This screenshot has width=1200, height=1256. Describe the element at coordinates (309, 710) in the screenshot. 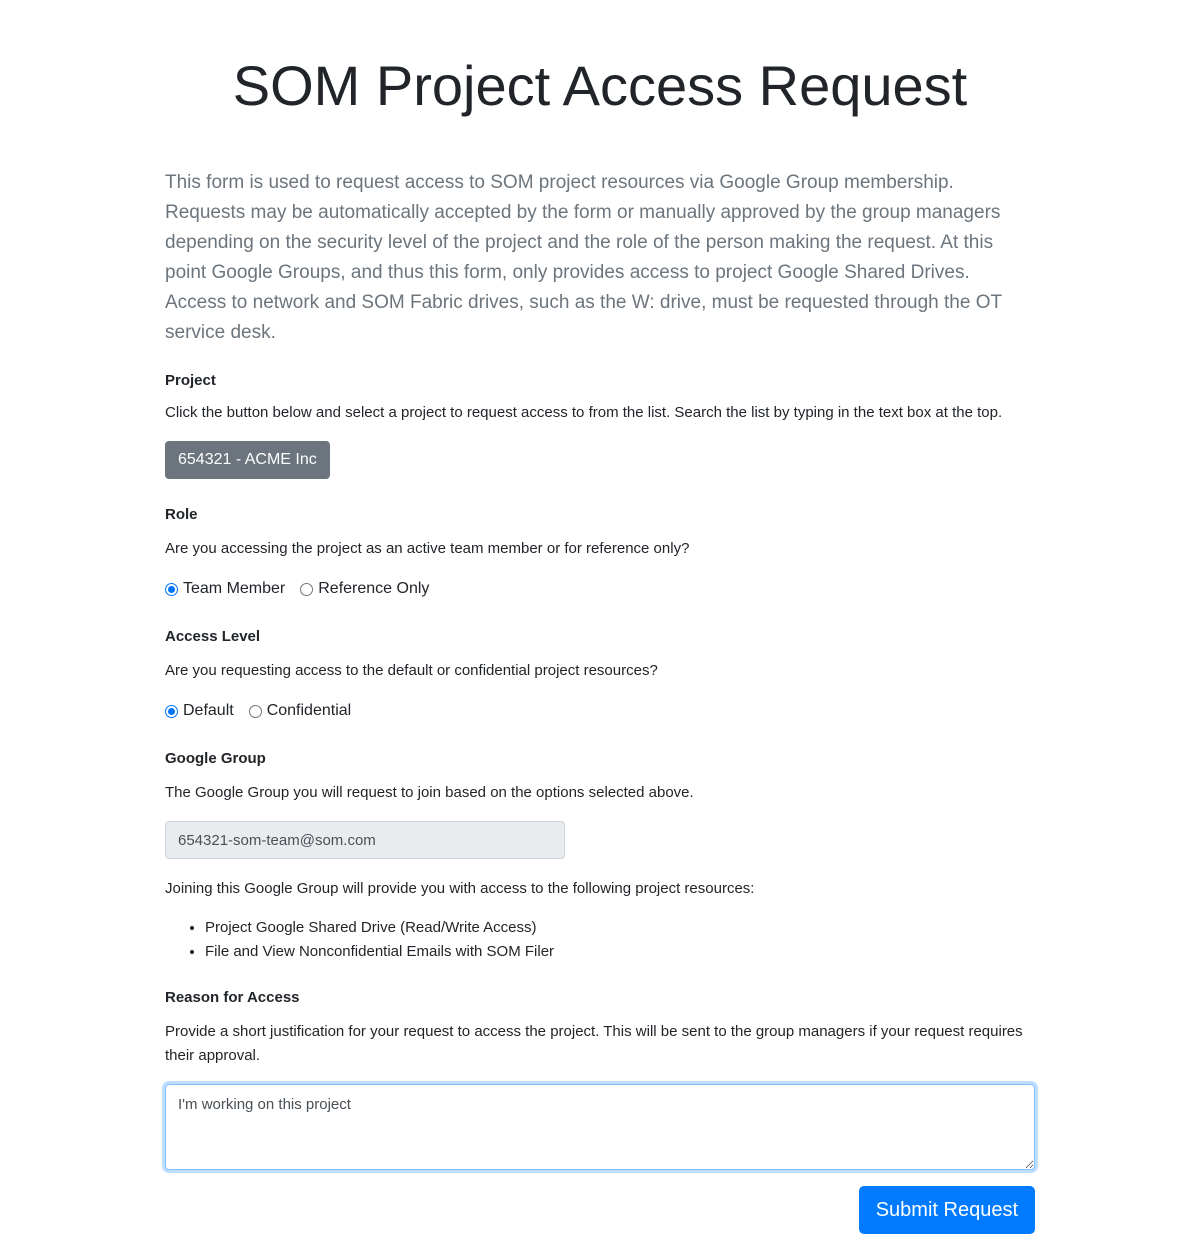

I see `radio-label: Confidential` at that location.